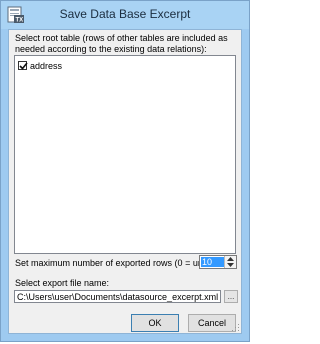 The width and height of the screenshot is (320, 344). I want to click on title-bar: TX Save Data Base Excerpt, so click(125, 15).